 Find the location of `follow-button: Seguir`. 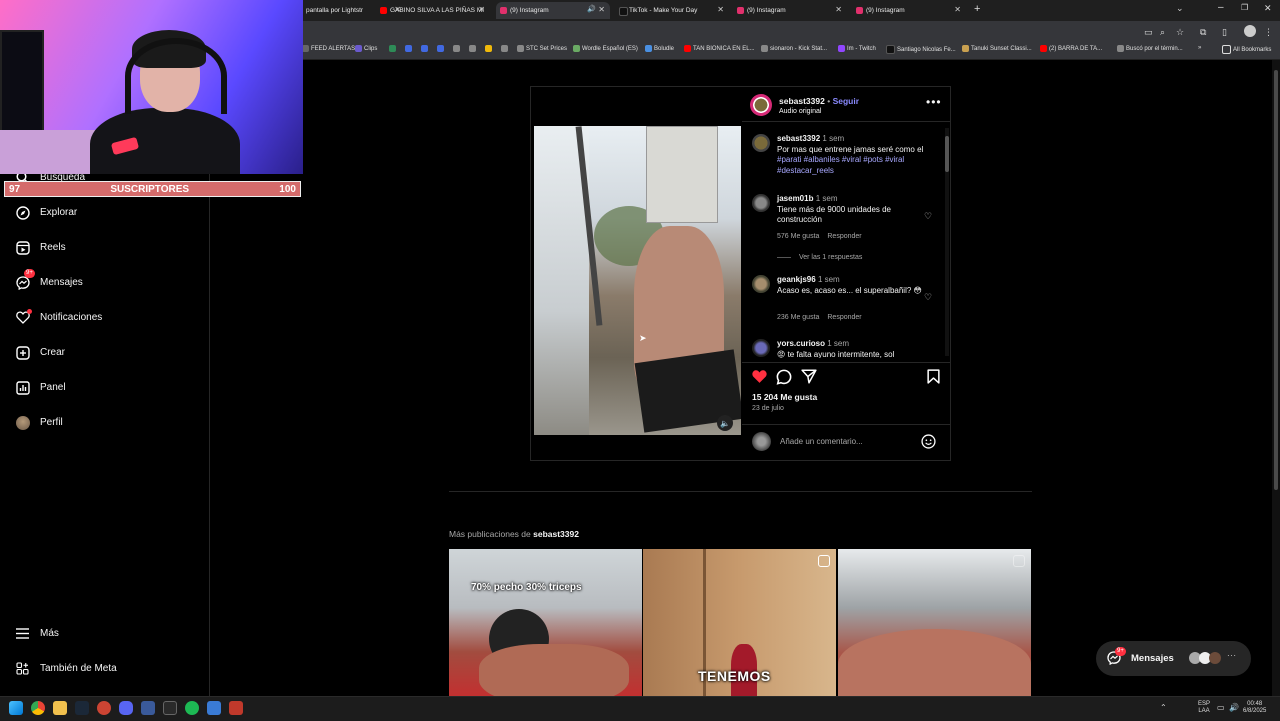

follow-button: Seguir is located at coordinates (846, 101).